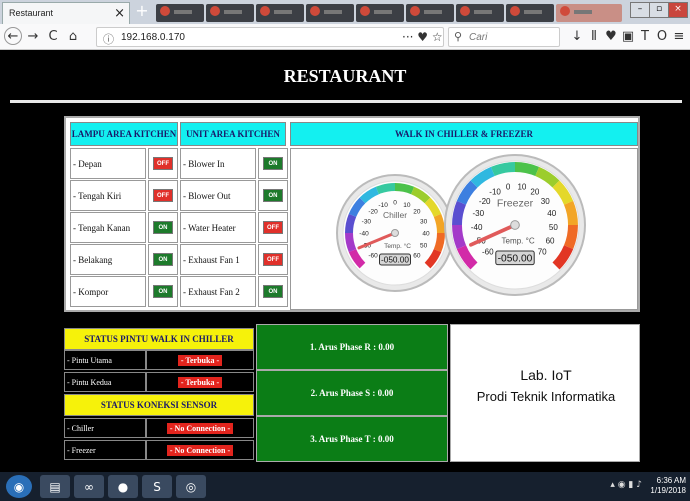 This screenshot has width=690, height=501. Describe the element at coordinates (504, 37) in the screenshot. I see `search-bar: ⚲ Cari` at that location.